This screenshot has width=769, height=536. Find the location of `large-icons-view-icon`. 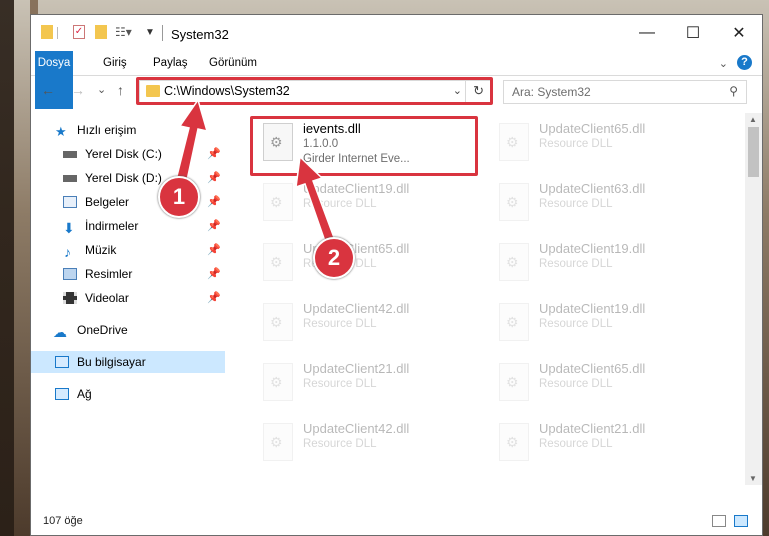

large-icons-view-icon is located at coordinates (741, 521).